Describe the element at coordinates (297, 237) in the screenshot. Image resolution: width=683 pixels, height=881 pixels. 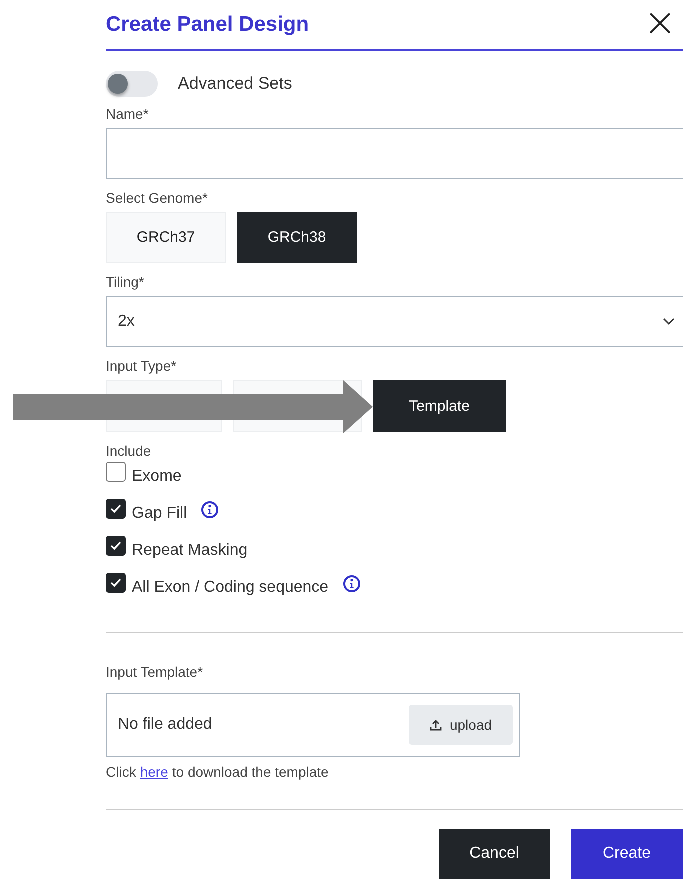
I see `genome-option: GRCh38` at that location.